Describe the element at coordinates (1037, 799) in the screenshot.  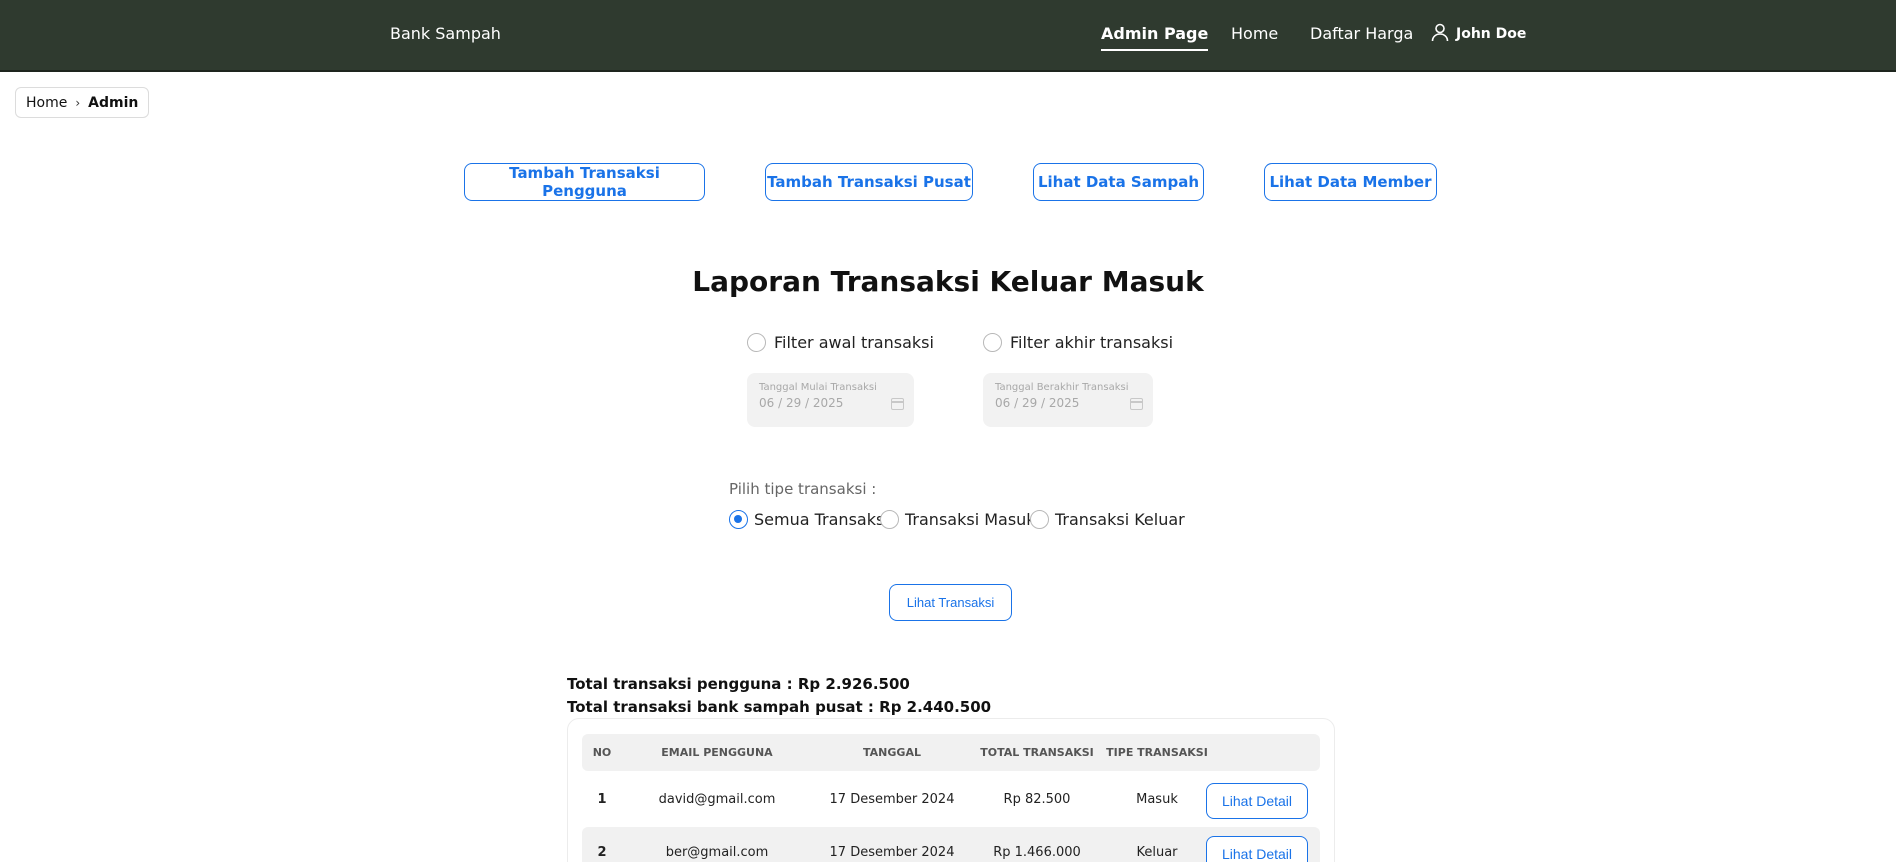
I see `cell-total: Rp 82.500` at that location.